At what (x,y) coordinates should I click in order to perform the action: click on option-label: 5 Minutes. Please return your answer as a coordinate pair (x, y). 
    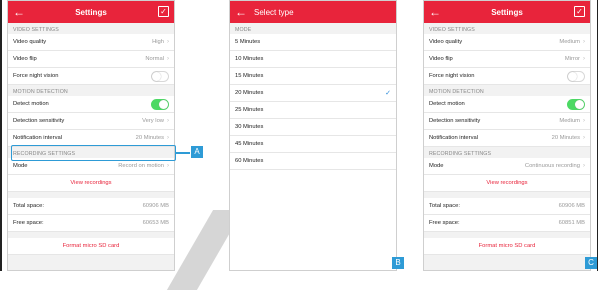
    Looking at the image, I should click on (313, 42).